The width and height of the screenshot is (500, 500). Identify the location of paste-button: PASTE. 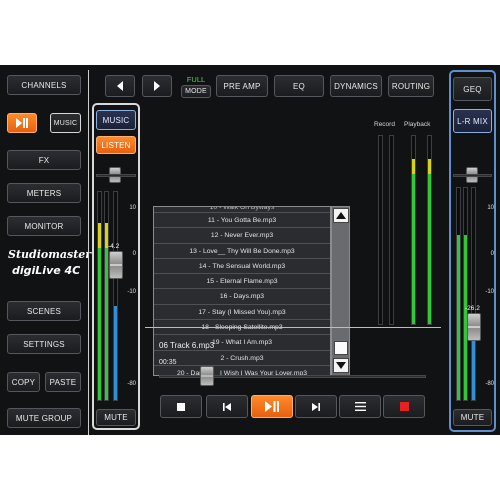
(63, 382).